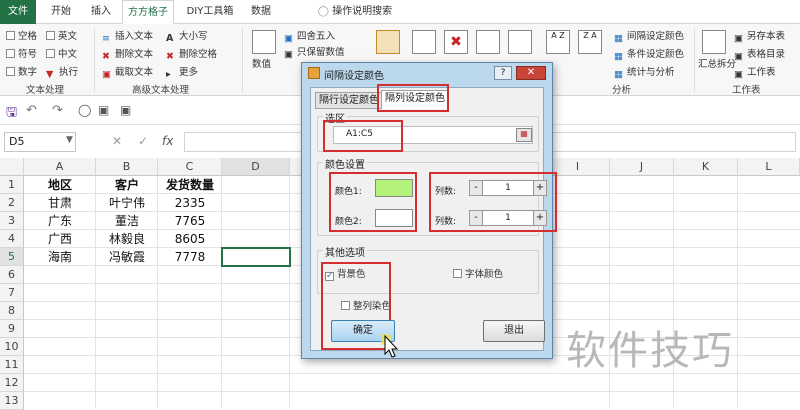 This screenshot has height=410, width=800. Describe the element at coordinates (69, 140) in the screenshot. I see `chevron-down-icon: ▼` at that location.